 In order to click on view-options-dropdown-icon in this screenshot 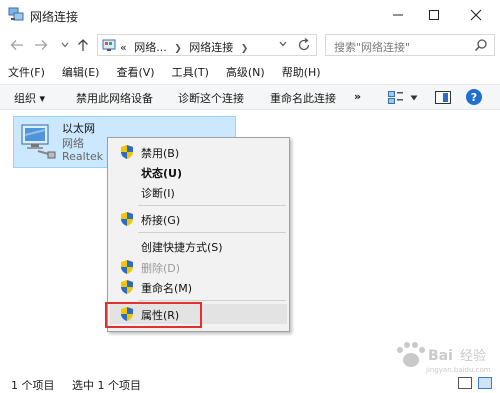, I will do `click(414, 98)`.